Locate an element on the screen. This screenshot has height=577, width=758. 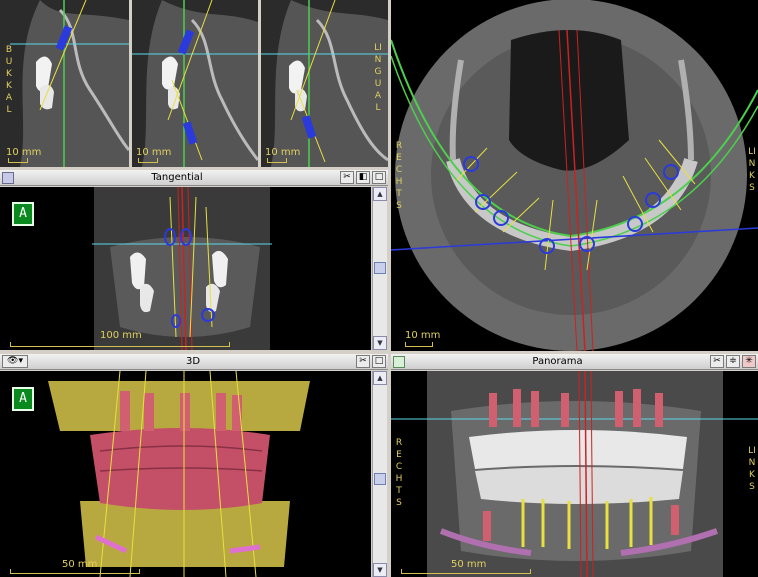
three-d-tools-button: ✂ is located at coordinates (363, 361).